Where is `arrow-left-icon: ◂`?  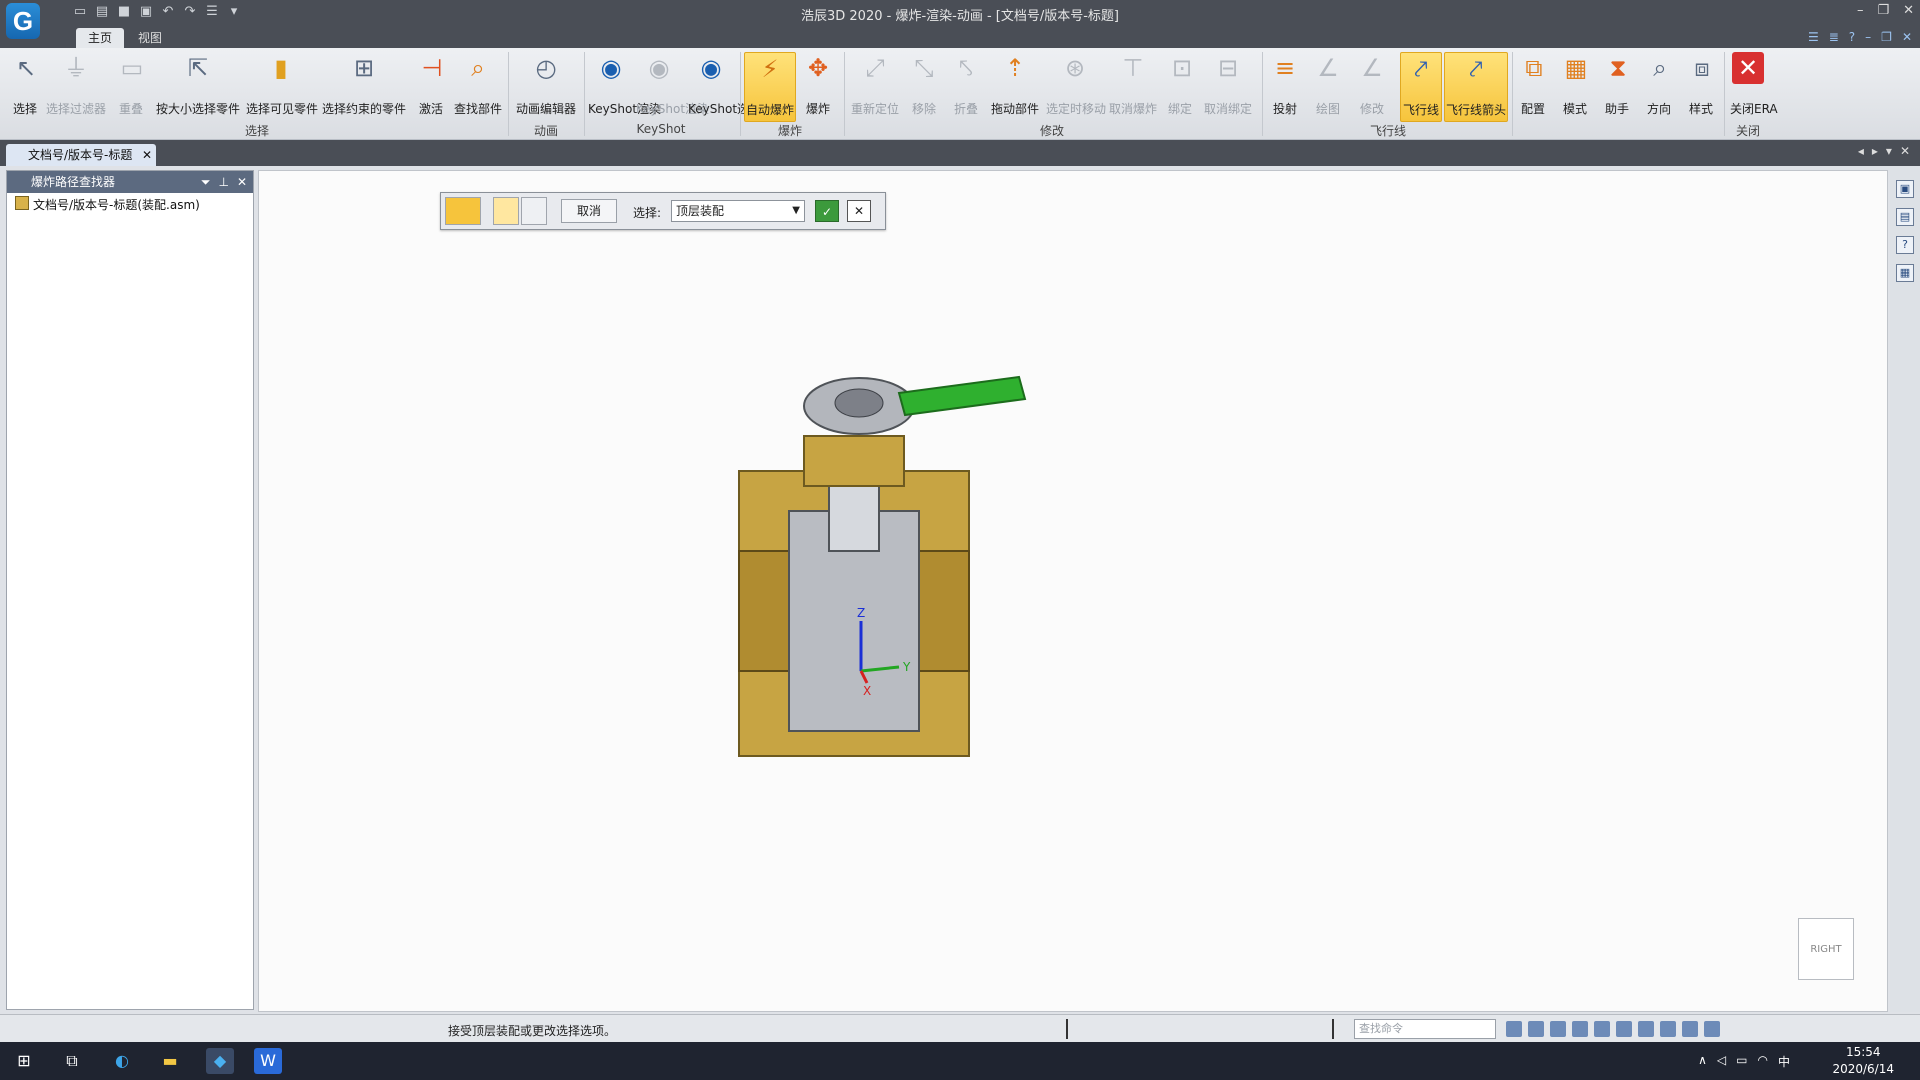
arrow-left-icon: ◂ is located at coordinates (1861, 151).